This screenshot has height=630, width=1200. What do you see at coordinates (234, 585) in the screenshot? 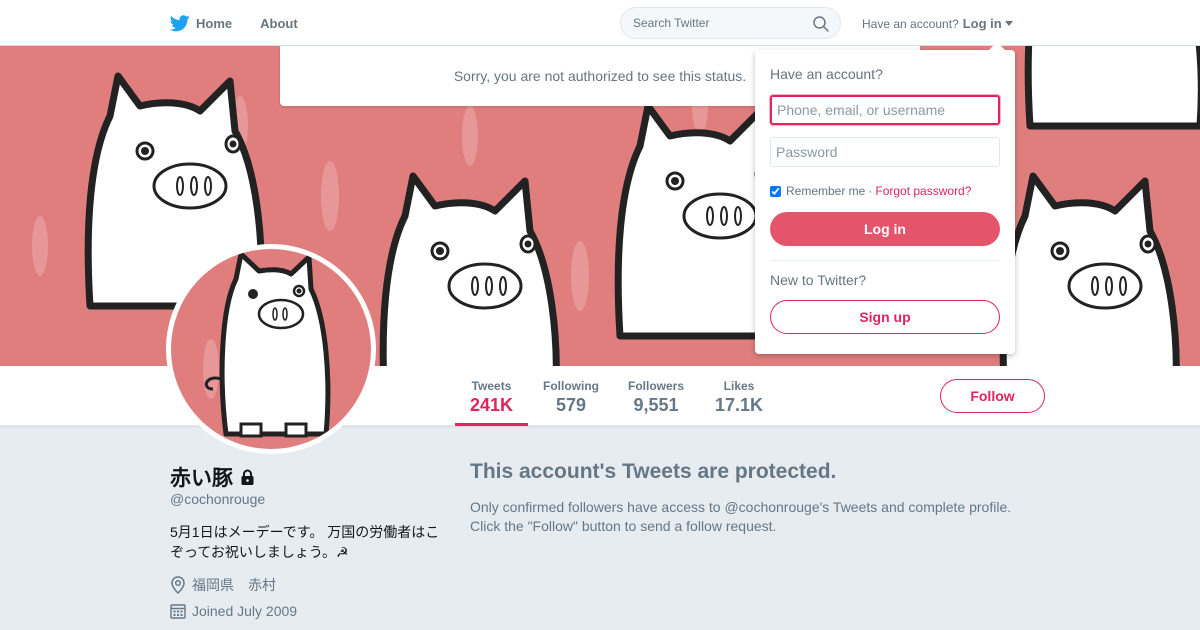
I see `profile-location-text: 福岡県 赤村` at bounding box center [234, 585].